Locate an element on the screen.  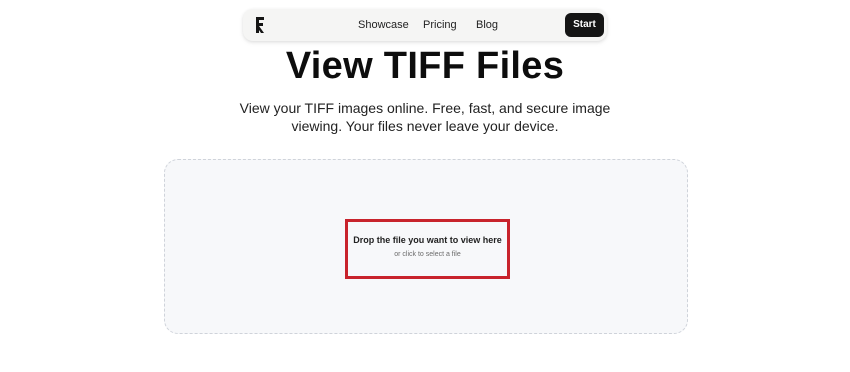
nav-link-showcase: Showcase is located at coordinates (383, 25).